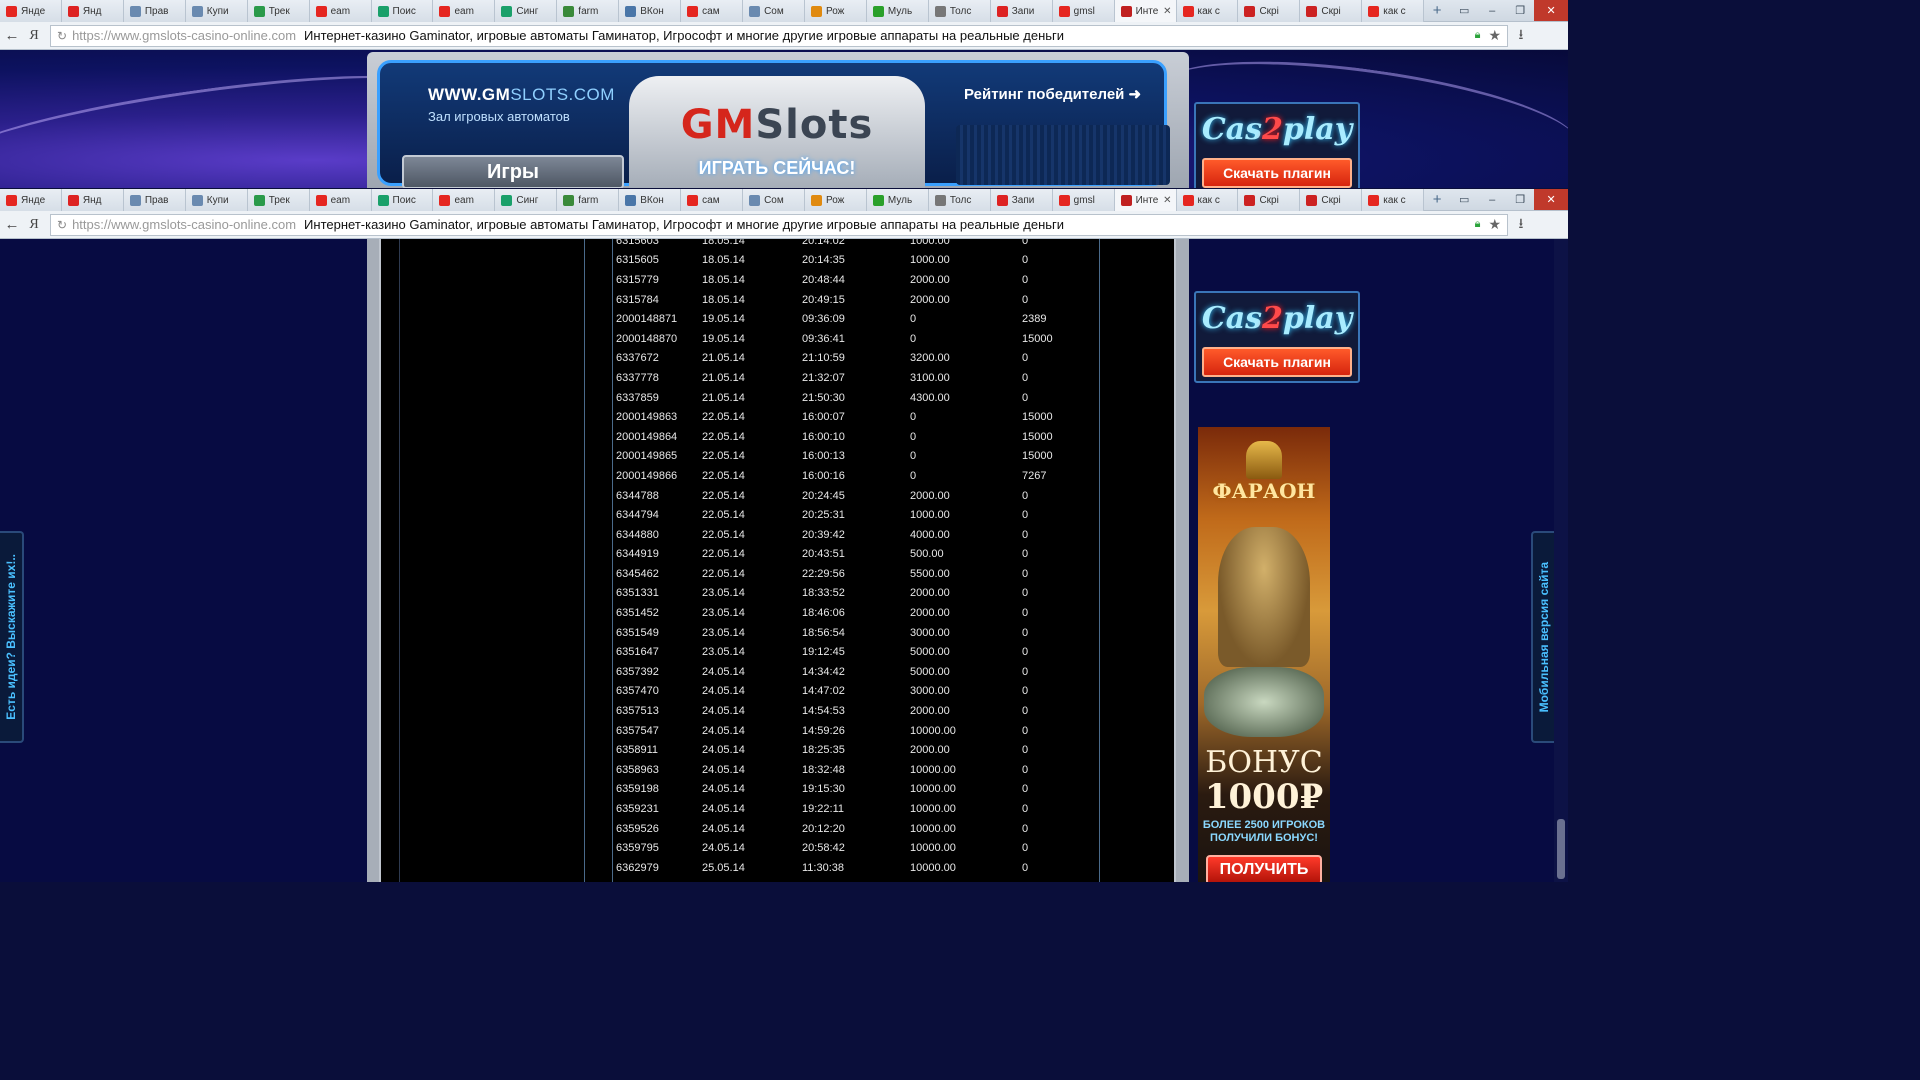  Describe the element at coordinates (878, 11) in the screenshot. I see `green-circle-icon` at that location.